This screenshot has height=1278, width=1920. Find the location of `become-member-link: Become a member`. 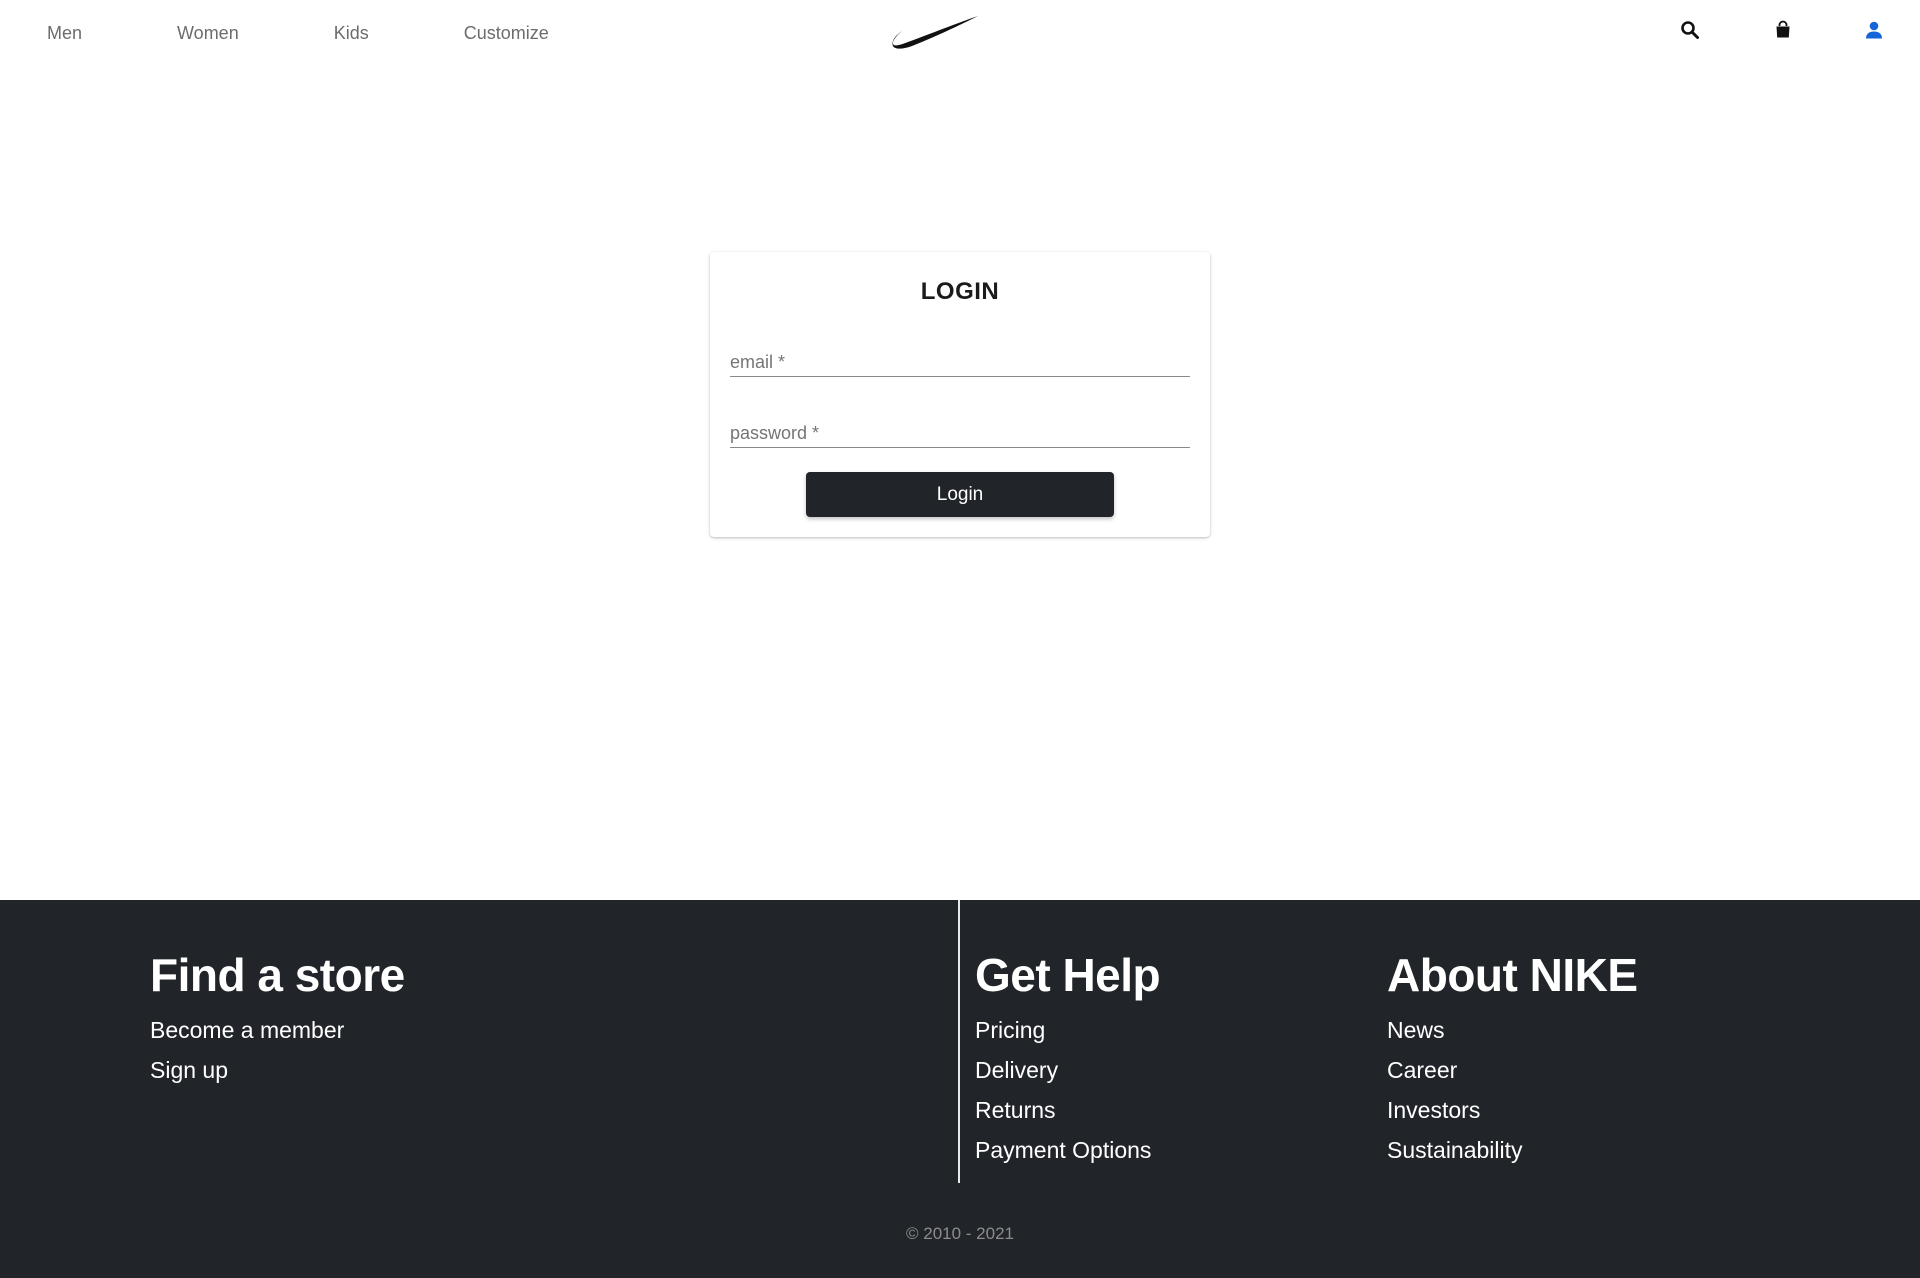

become-member-link: Become a member is located at coordinates (277, 1030).